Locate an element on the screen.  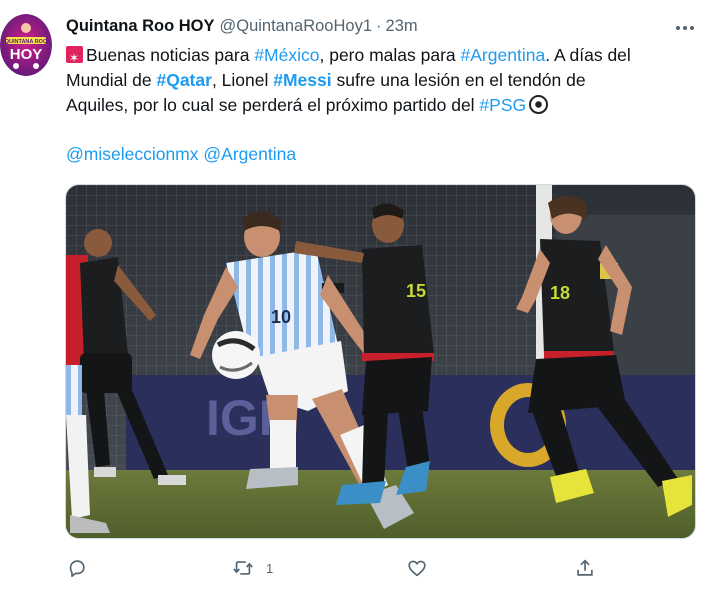
soccer-ball-emoji-icon is located at coordinates (539, 104).